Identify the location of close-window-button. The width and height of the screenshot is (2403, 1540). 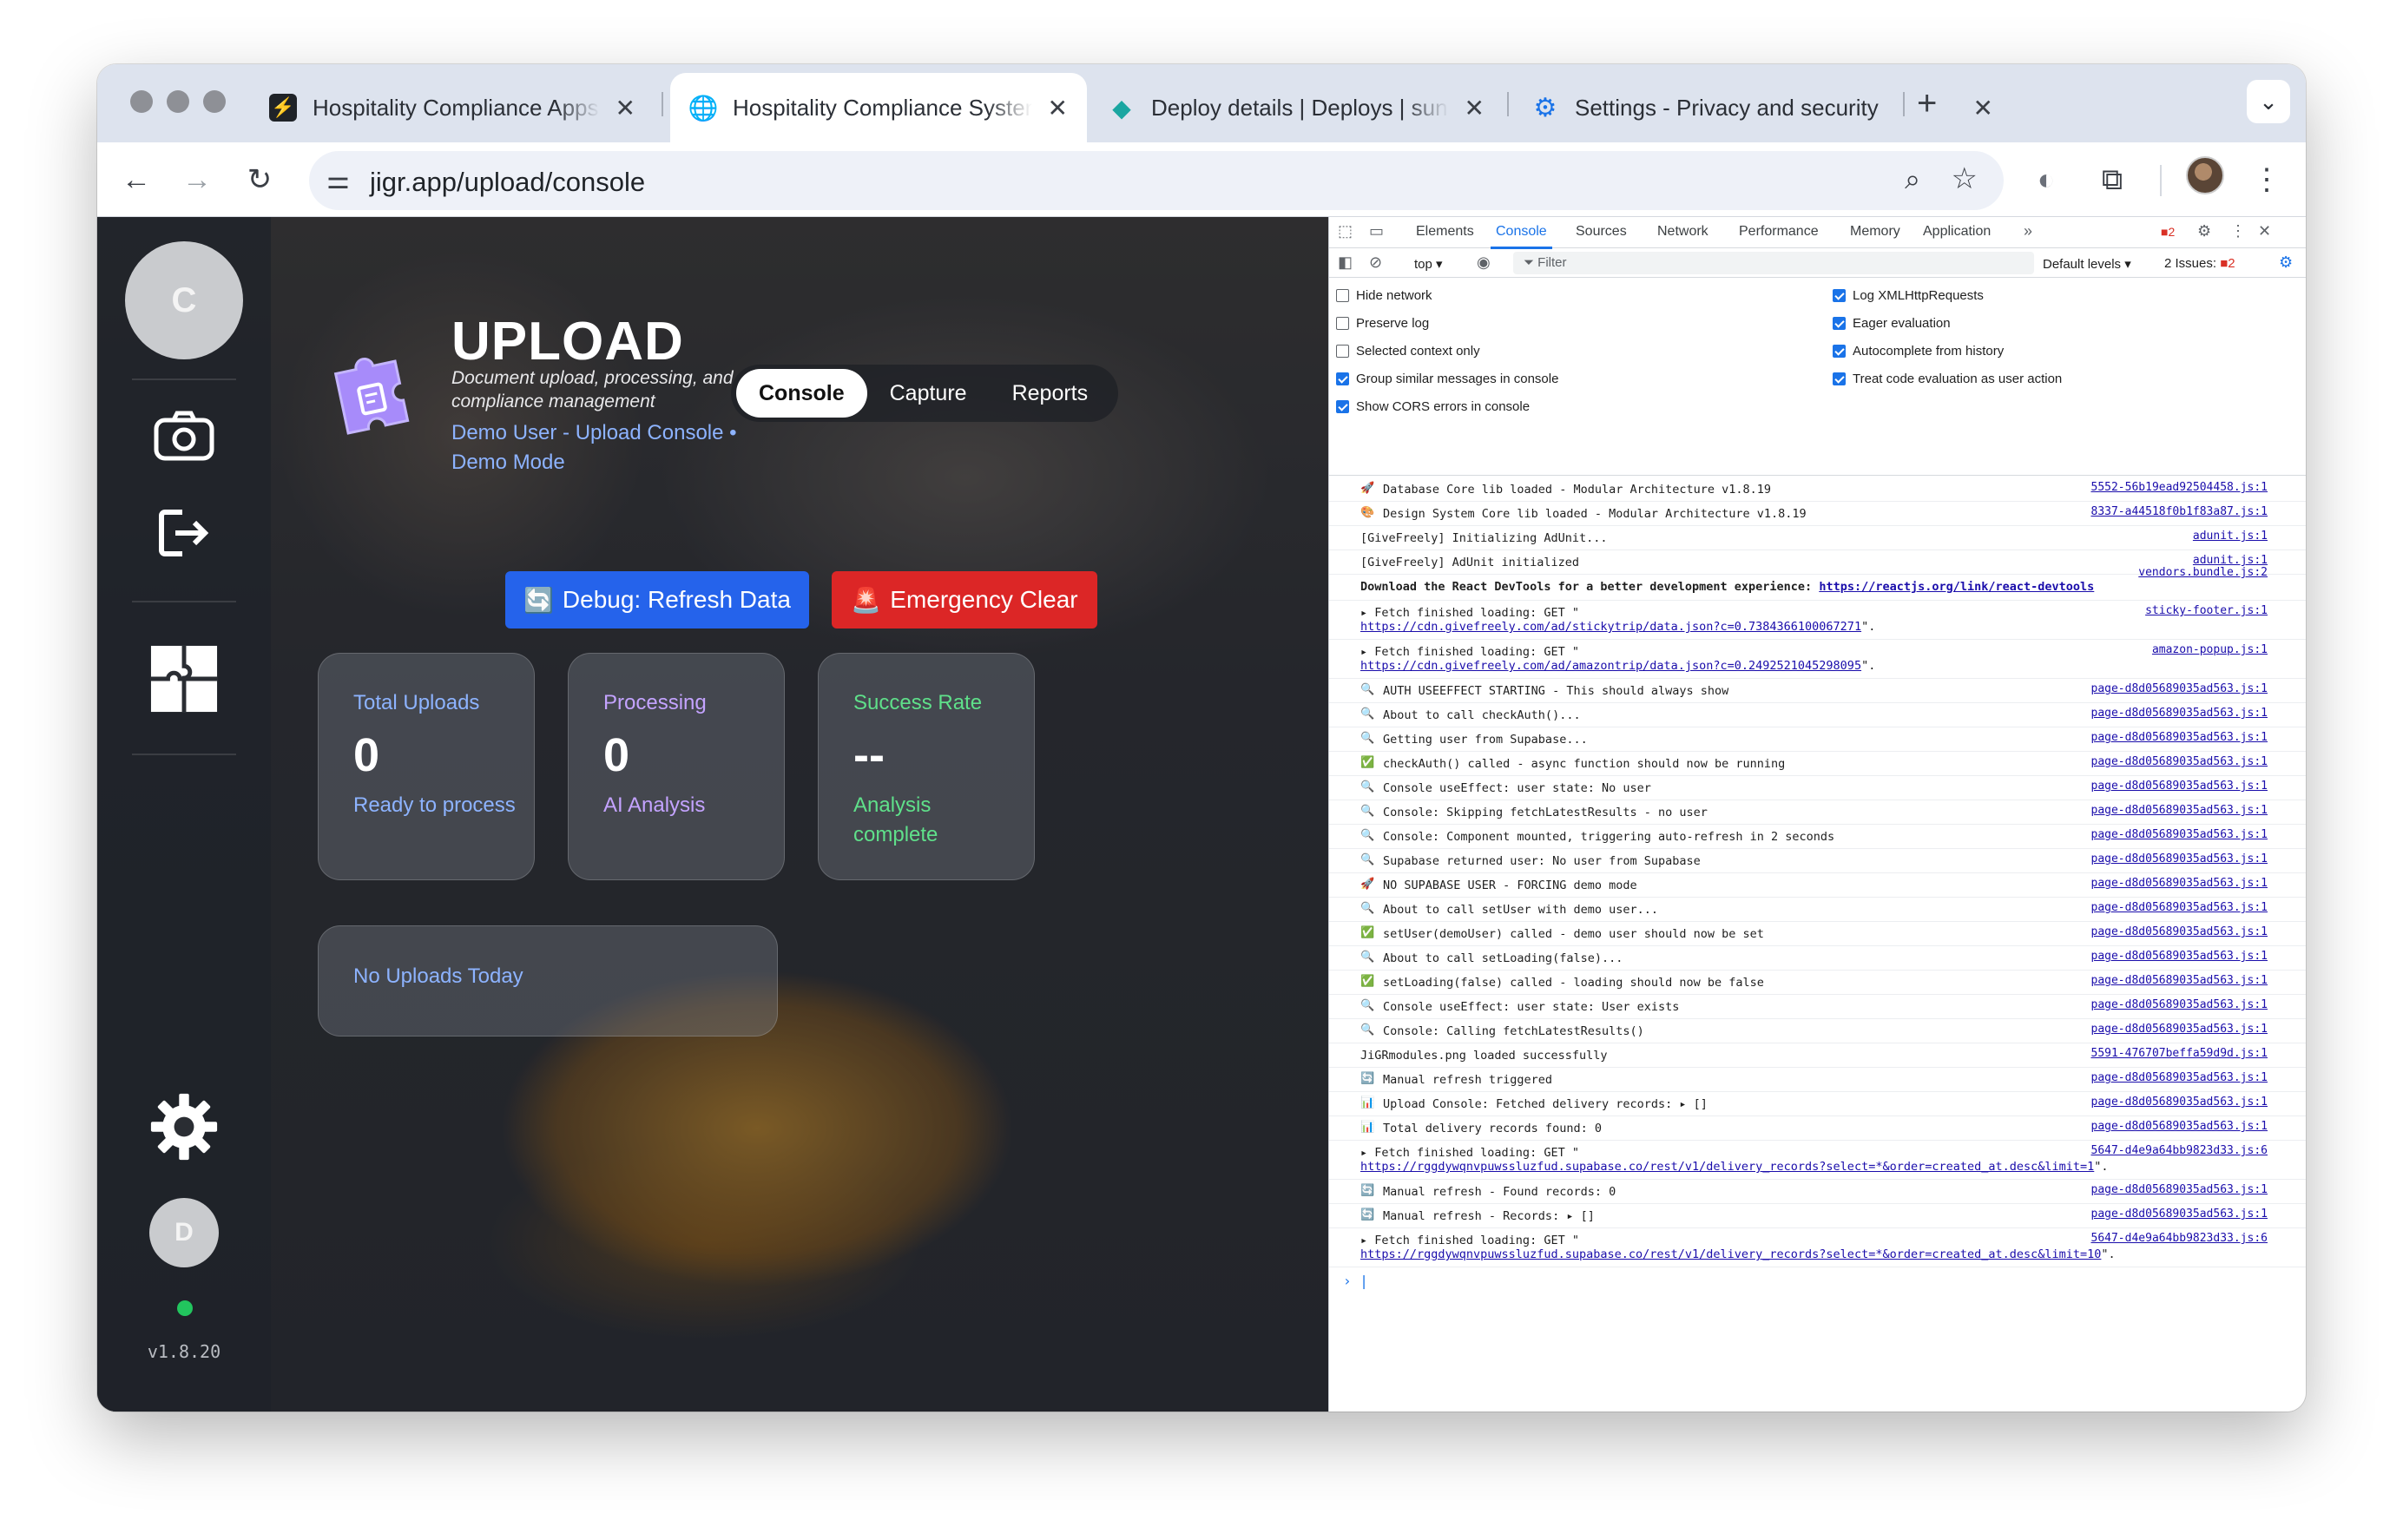
(141, 102).